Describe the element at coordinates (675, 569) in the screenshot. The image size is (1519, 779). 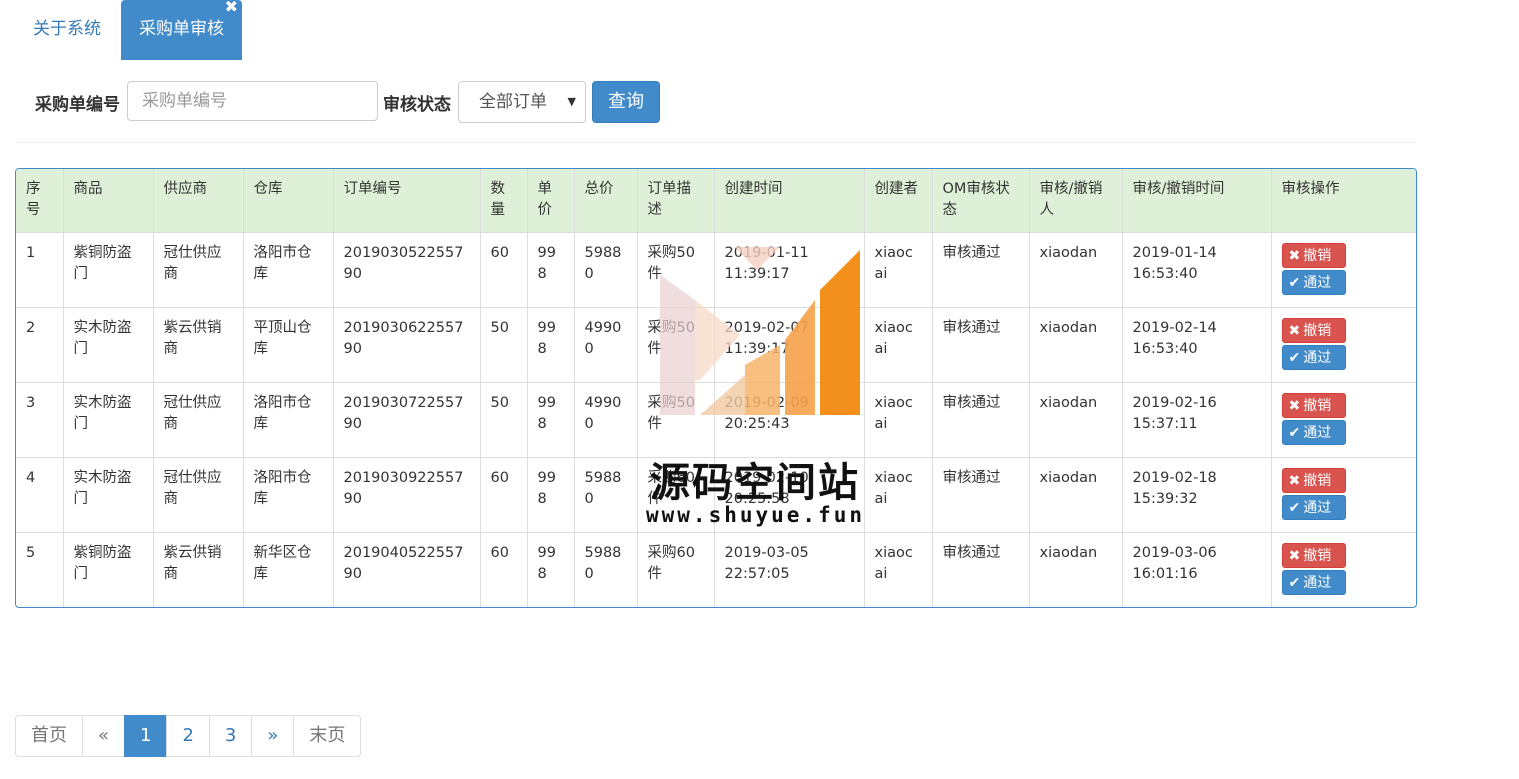
I see `cell-description: 采购60件` at that location.